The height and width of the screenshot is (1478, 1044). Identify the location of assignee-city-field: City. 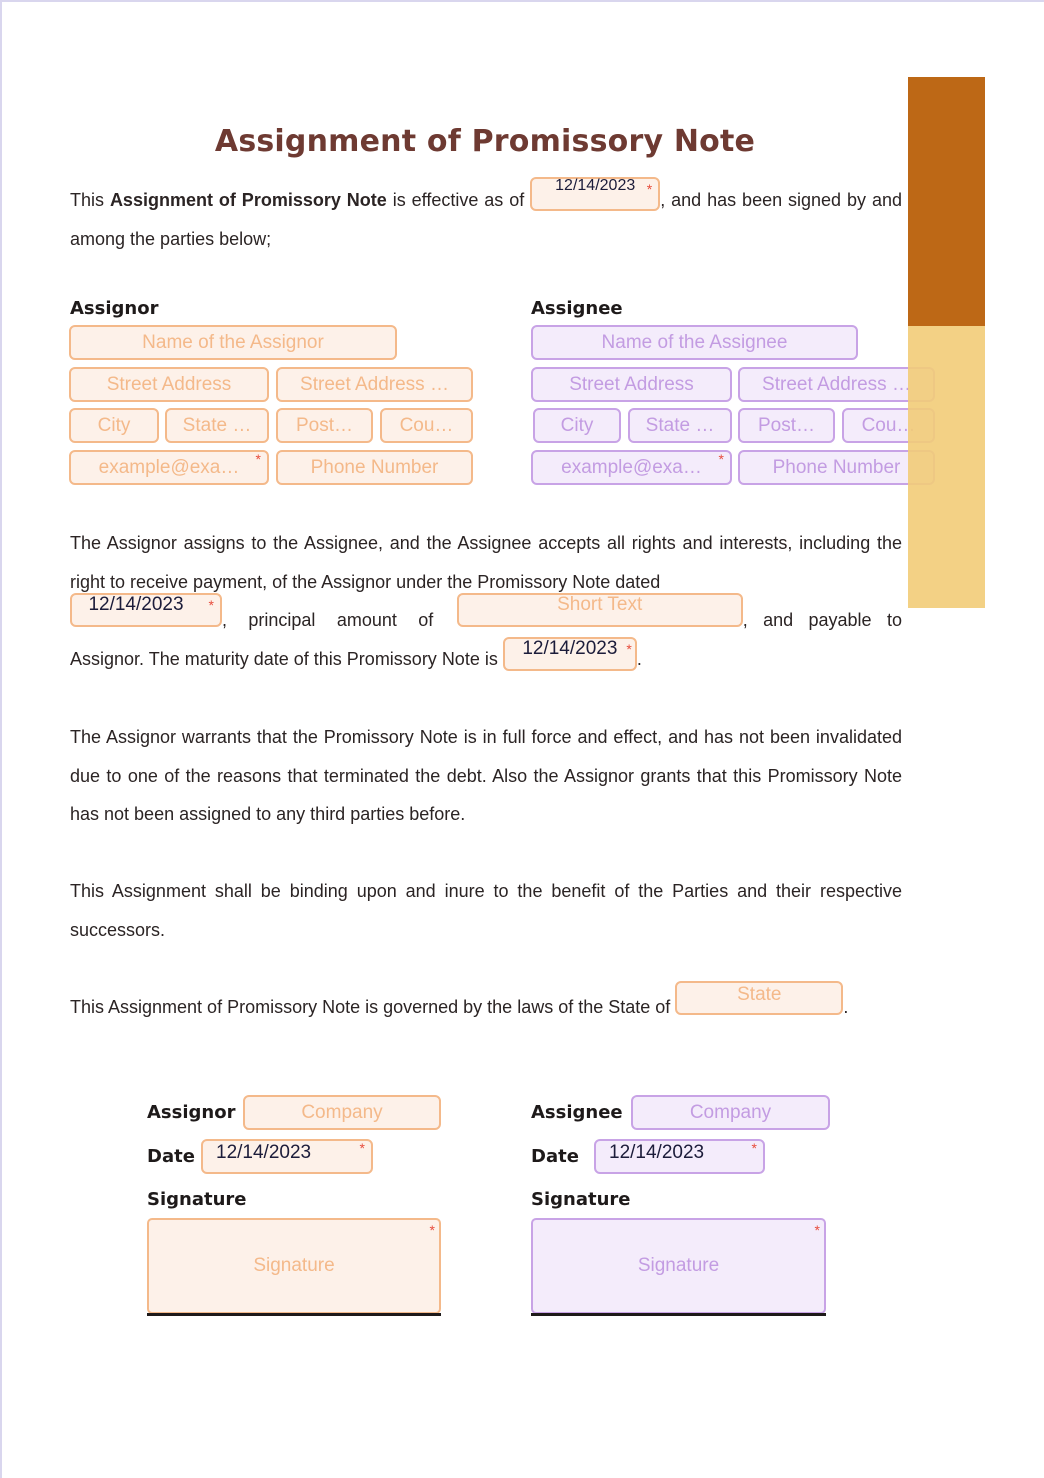
(577, 425).